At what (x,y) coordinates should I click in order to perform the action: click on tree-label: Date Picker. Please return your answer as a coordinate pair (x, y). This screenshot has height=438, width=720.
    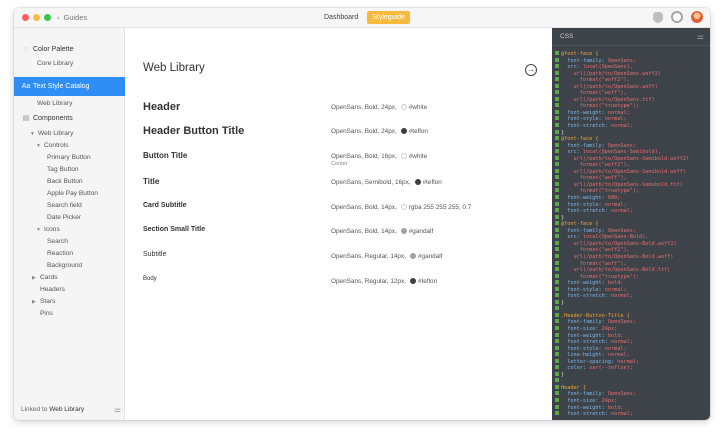
    Looking at the image, I should click on (64, 217).